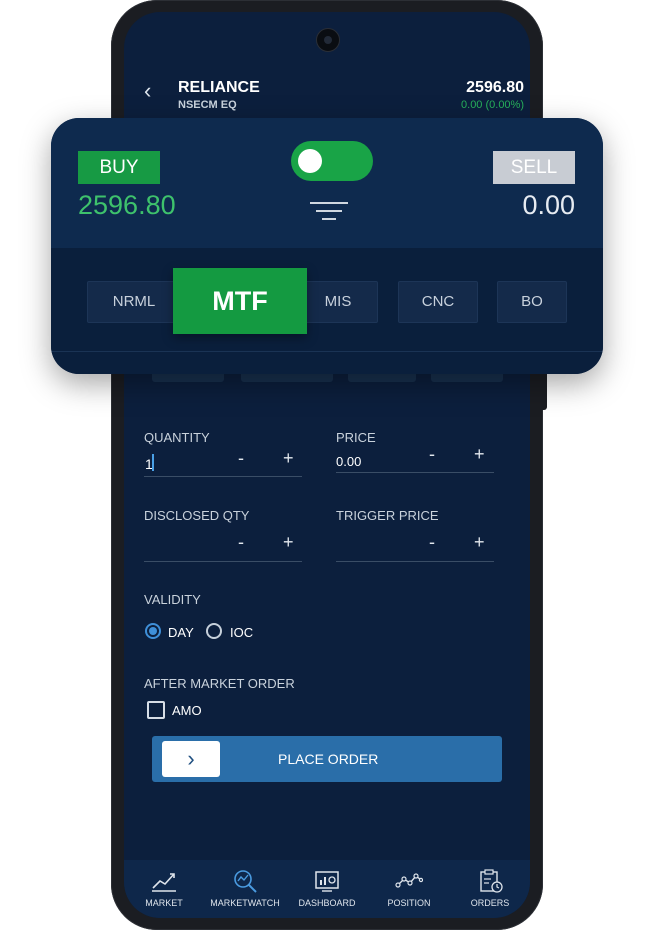 This screenshot has height=930, width=654. I want to click on nav-orders-label: ORDERS, so click(490, 903).